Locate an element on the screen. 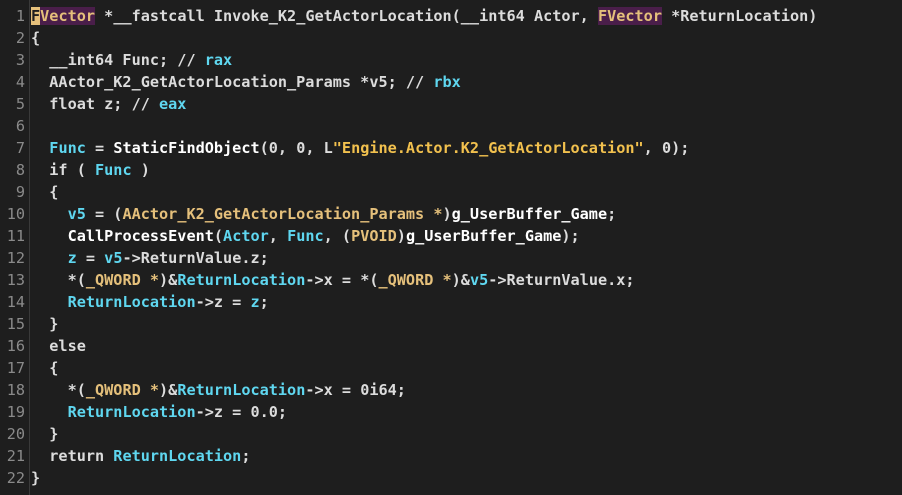 The image size is (902, 495). code-line: 21 return ReturnLocation; is located at coordinates (451, 456).